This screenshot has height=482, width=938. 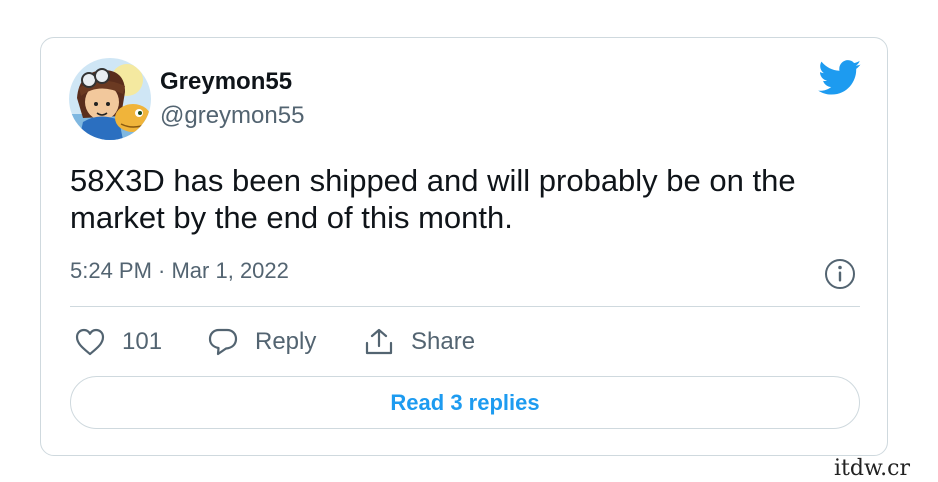 I want to click on author-display-name: Greymon55, so click(x=226, y=82).